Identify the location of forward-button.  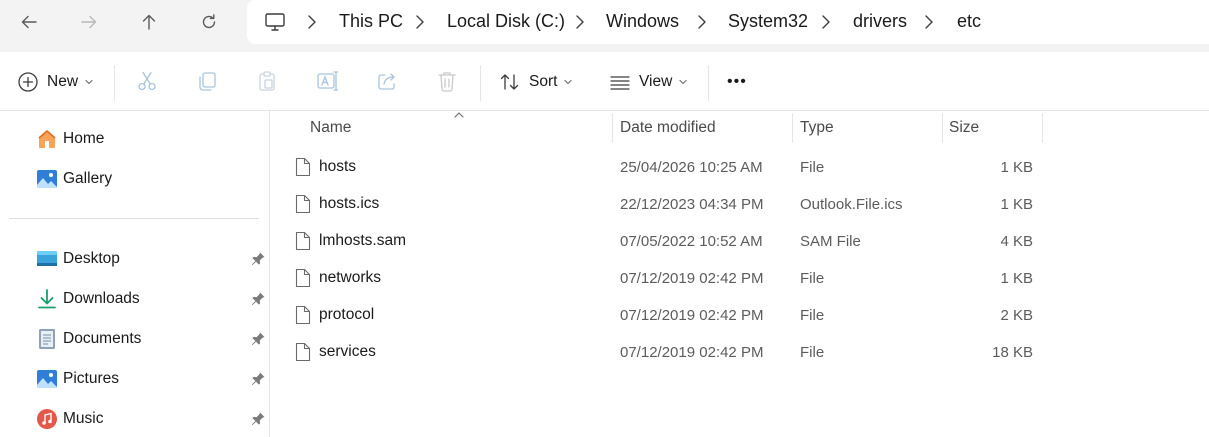
(89, 22).